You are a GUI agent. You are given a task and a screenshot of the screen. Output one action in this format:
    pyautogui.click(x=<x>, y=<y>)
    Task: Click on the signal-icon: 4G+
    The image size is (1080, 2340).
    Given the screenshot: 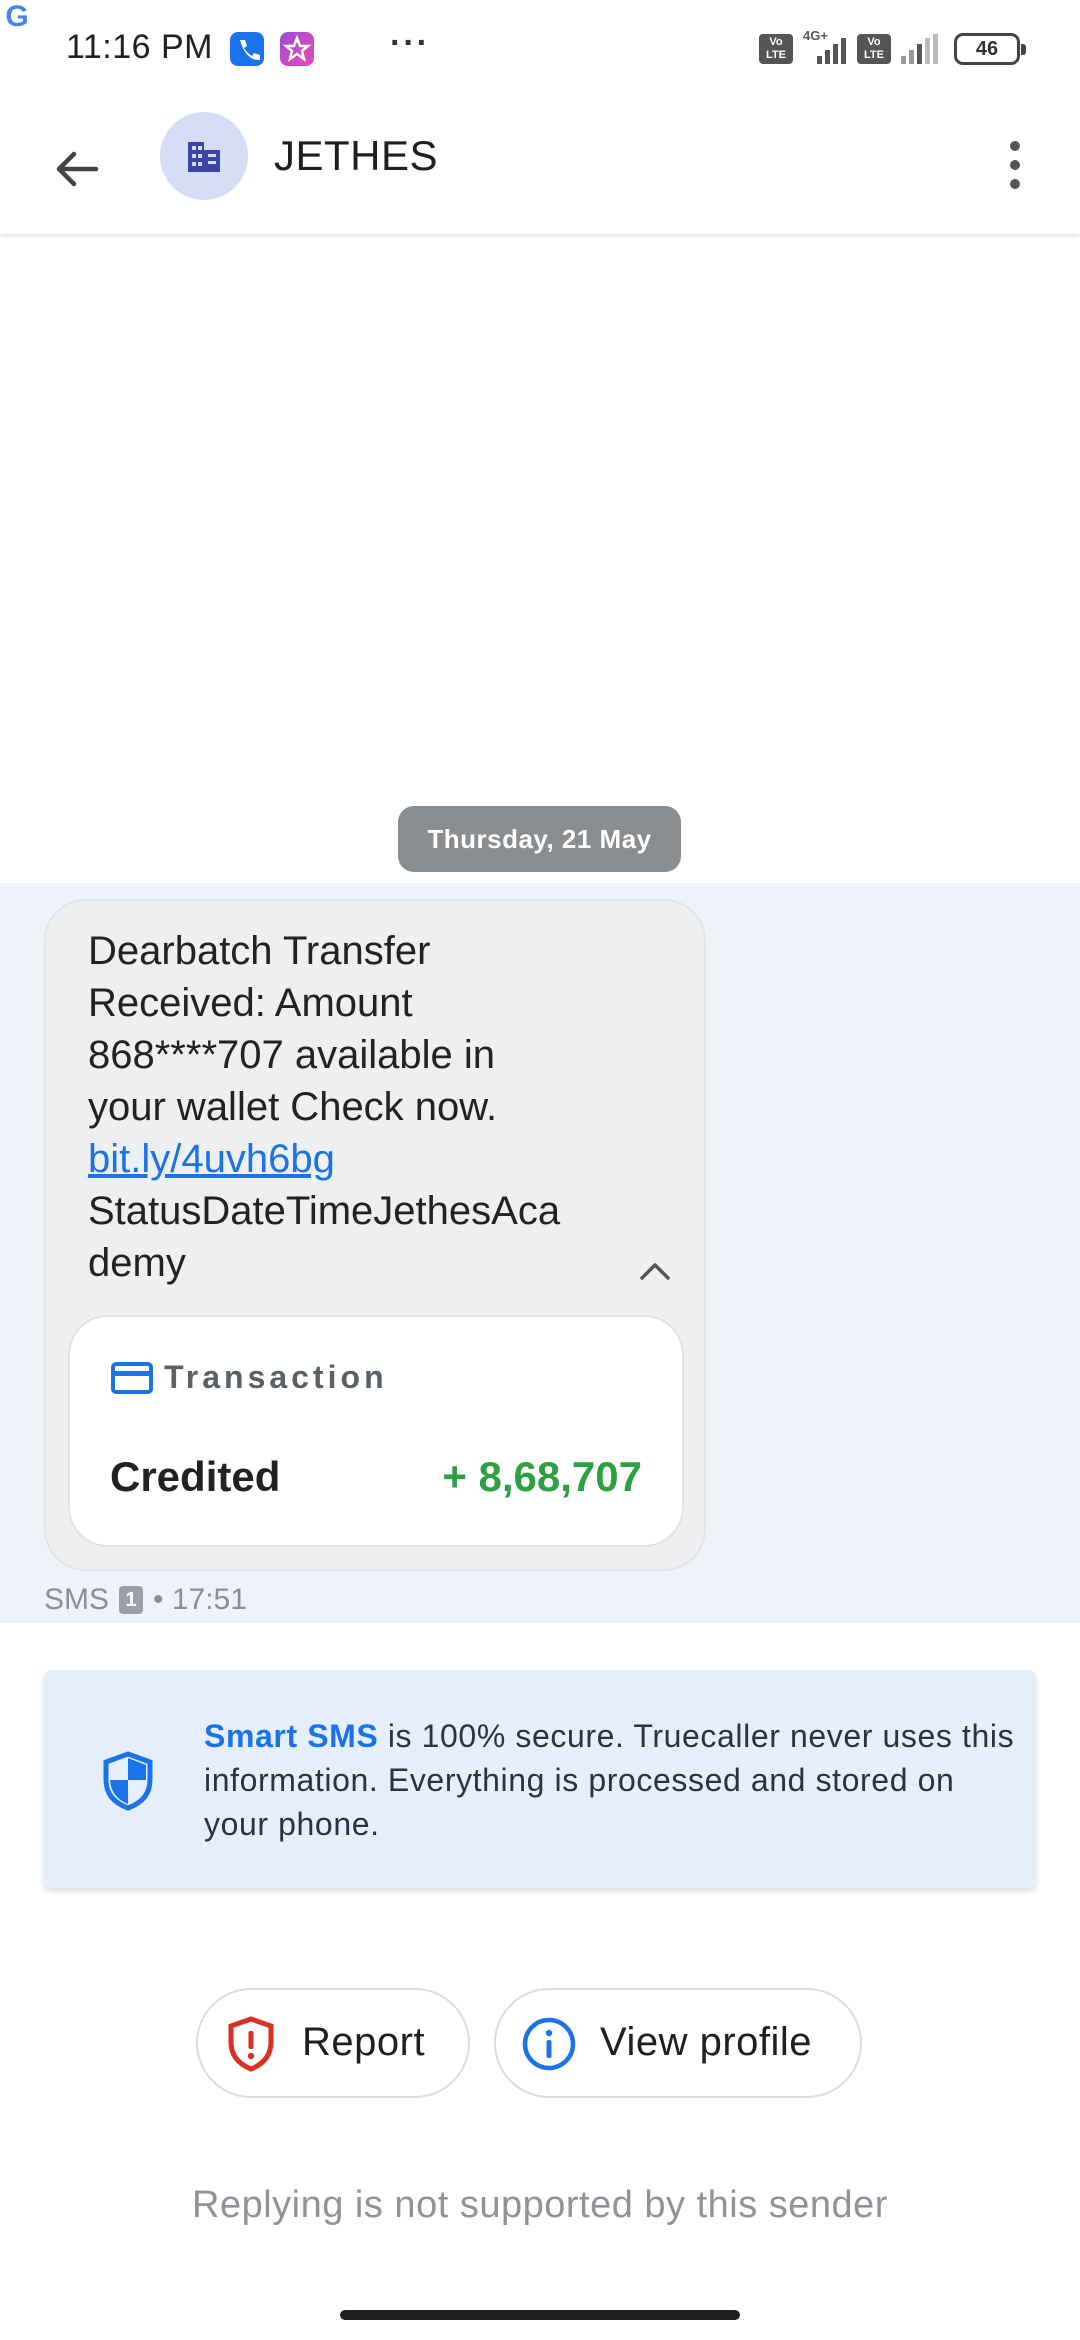 What is the action you would take?
    pyautogui.click(x=825, y=46)
    